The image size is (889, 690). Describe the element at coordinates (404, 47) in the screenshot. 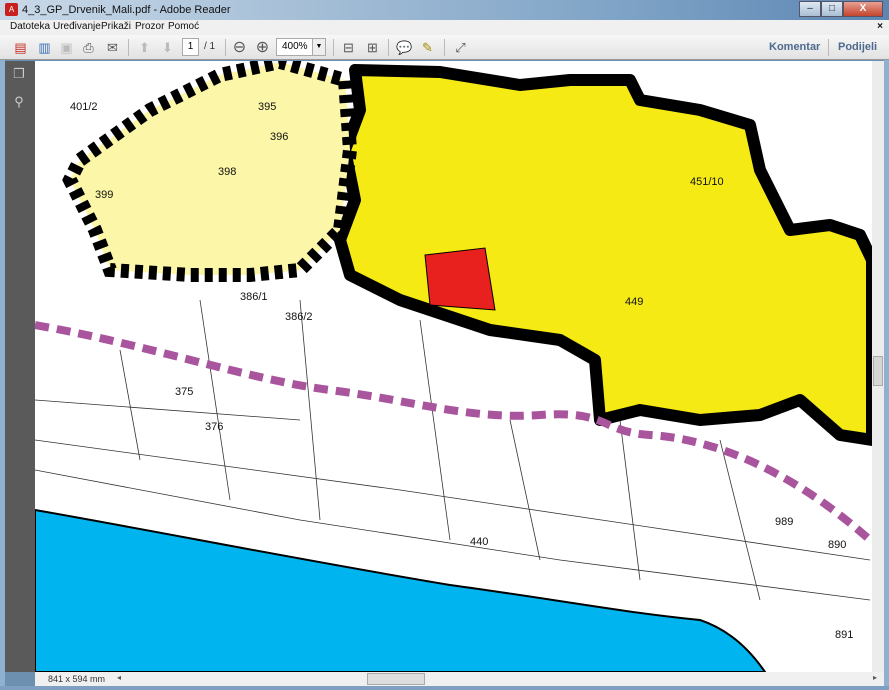

I see `comment-icon: 💬` at that location.